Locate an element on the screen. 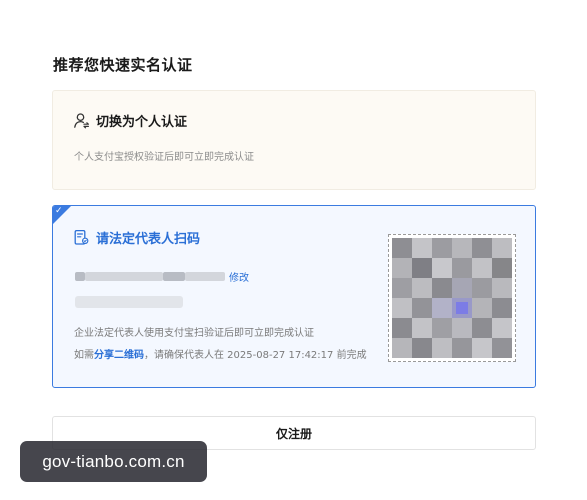  legal-option-title: 请法定代表人扫码 is located at coordinates (148, 239).